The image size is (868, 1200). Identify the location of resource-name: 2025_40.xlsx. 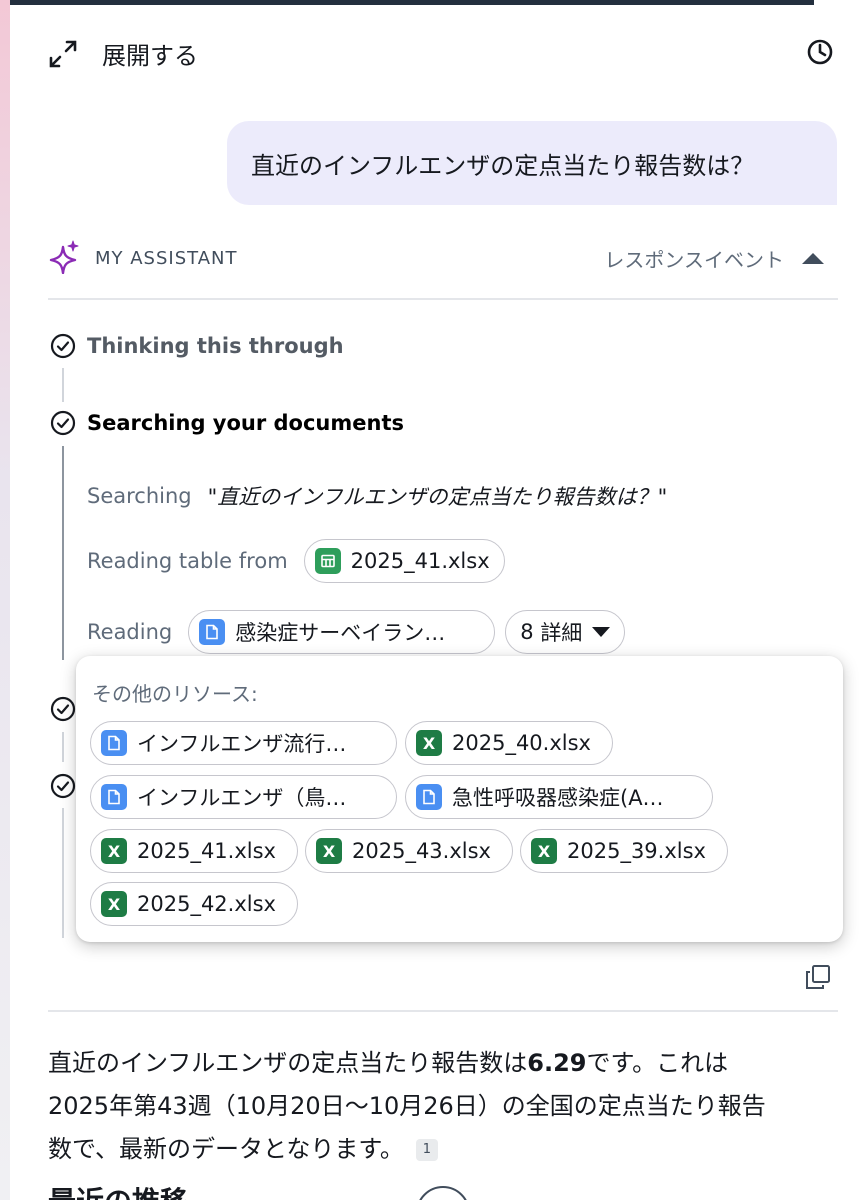
(521, 743).